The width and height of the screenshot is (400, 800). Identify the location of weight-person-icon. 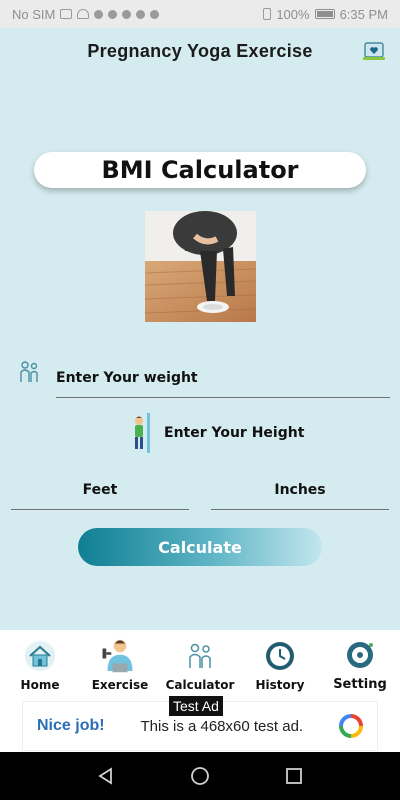
(29, 371).